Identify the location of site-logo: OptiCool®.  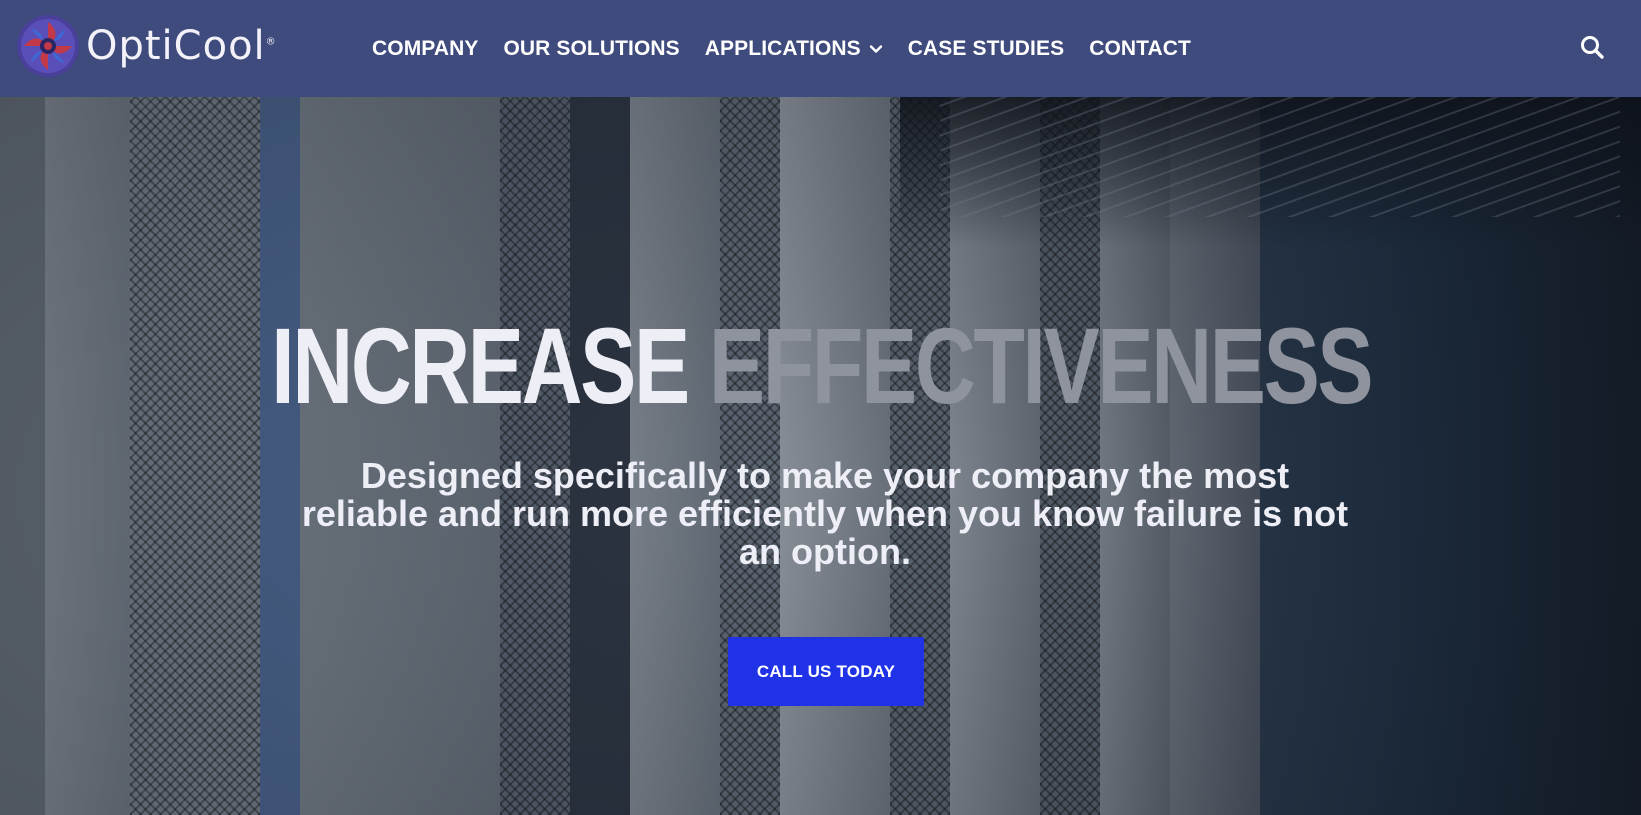
(146, 46).